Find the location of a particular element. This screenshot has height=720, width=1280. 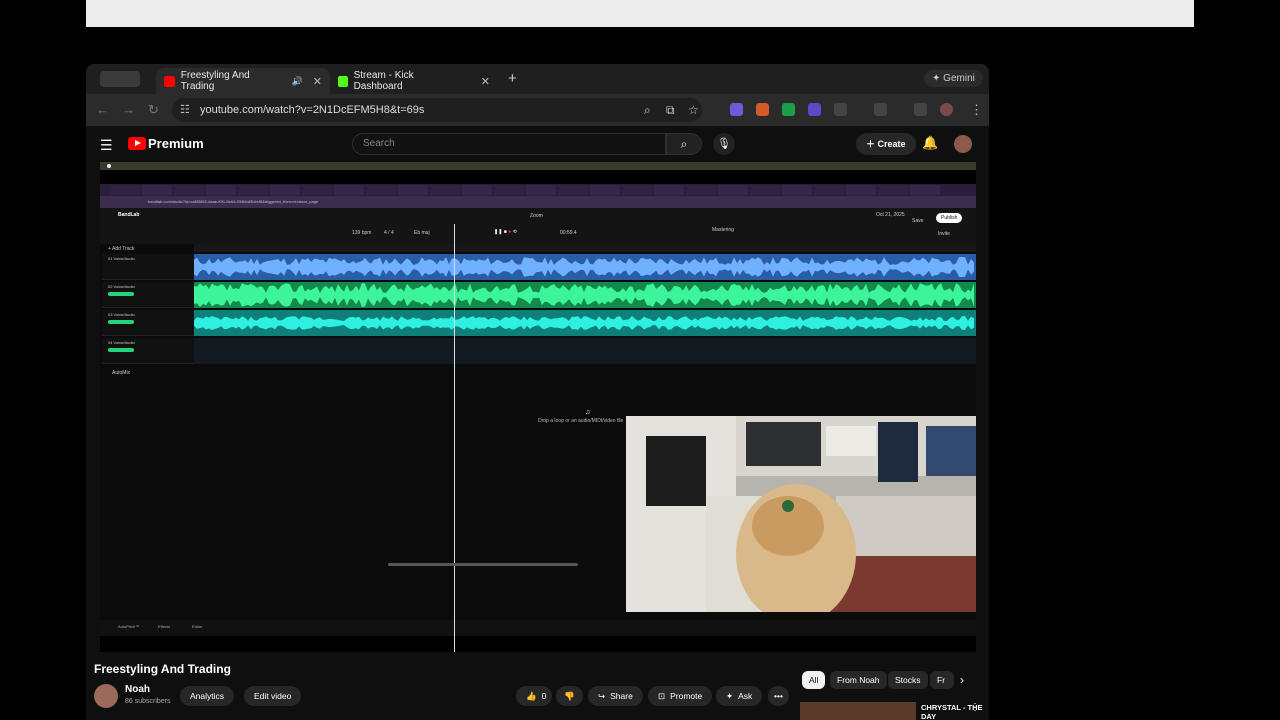

daw-transport-icons: ❚❚ ■ ● ⟲ is located at coordinates (505, 232).